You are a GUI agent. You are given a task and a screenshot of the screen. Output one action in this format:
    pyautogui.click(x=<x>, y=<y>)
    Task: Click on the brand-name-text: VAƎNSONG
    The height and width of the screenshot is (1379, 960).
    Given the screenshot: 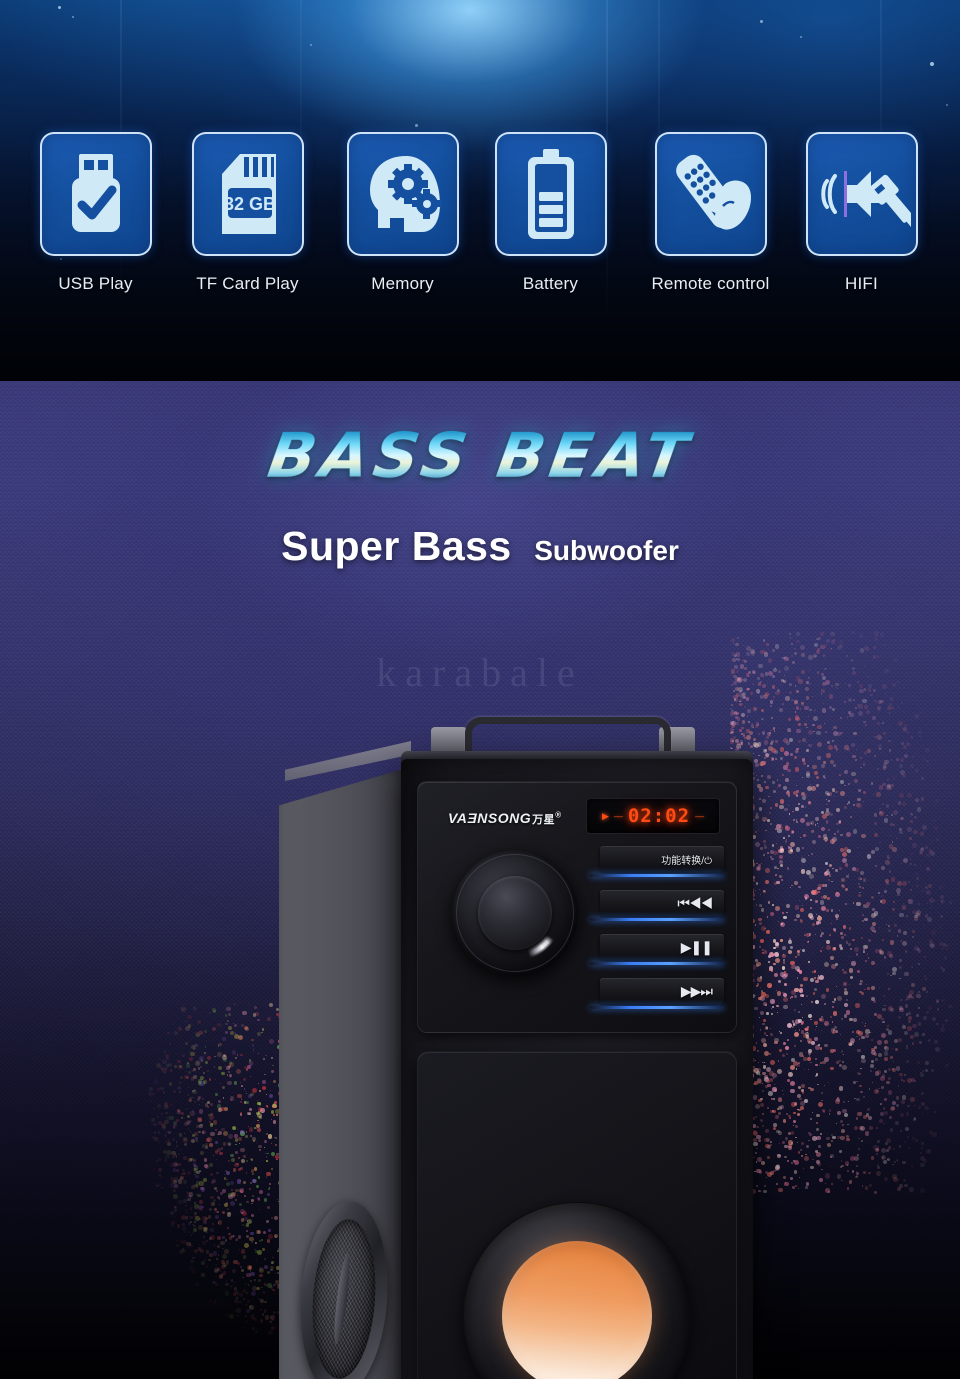 What is the action you would take?
    pyautogui.click(x=490, y=818)
    